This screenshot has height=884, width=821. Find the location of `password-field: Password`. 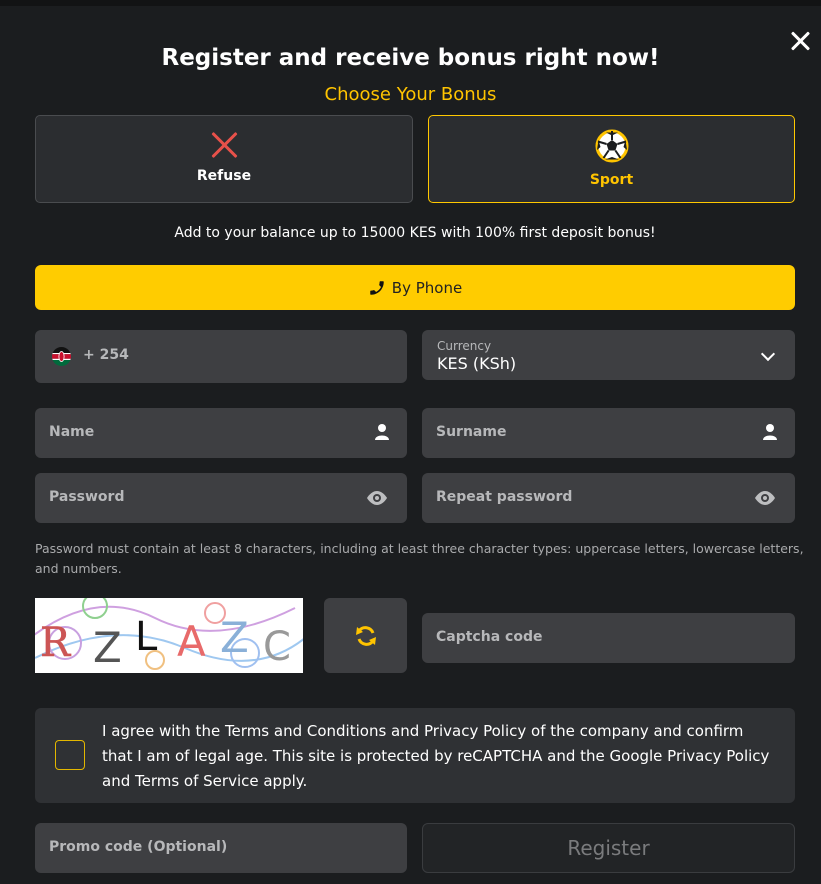

password-field: Password is located at coordinates (221, 498).